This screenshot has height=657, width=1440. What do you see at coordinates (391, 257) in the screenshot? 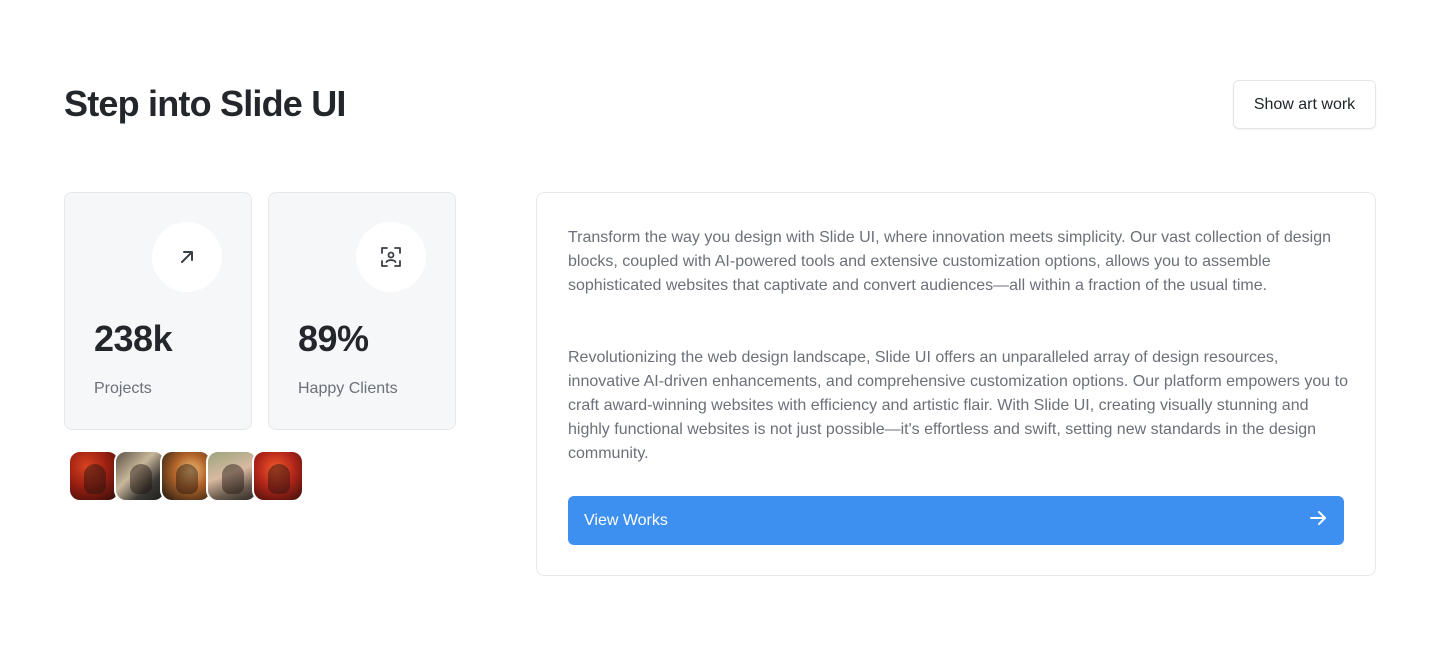
I see `scan-user-icon` at bounding box center [391, 257].